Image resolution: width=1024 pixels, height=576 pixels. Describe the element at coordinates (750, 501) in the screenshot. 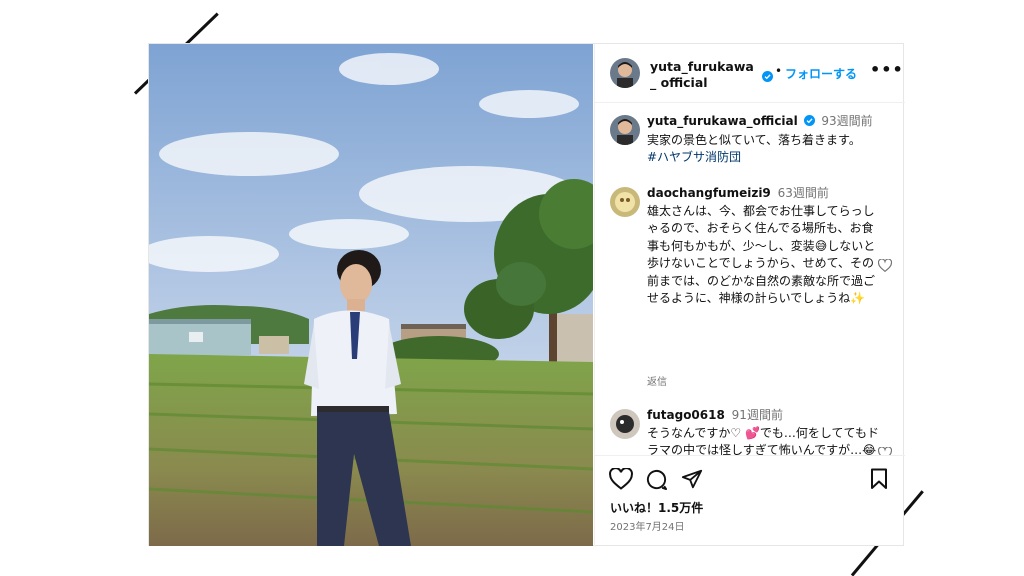

I see `post-actions: いいね！1.5万件 2023年7月24日` at that location.